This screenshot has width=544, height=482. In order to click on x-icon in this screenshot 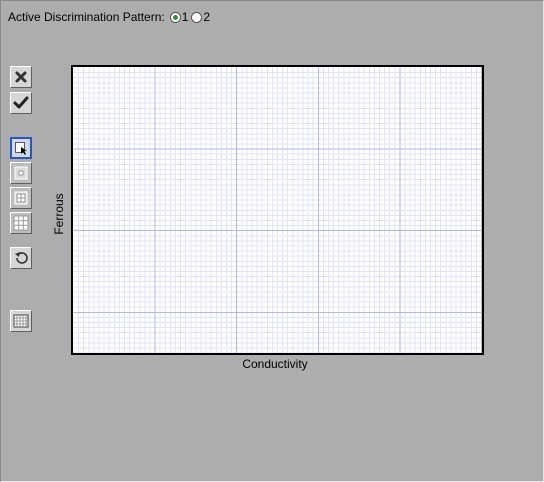, I will do `click(21, 77)`.